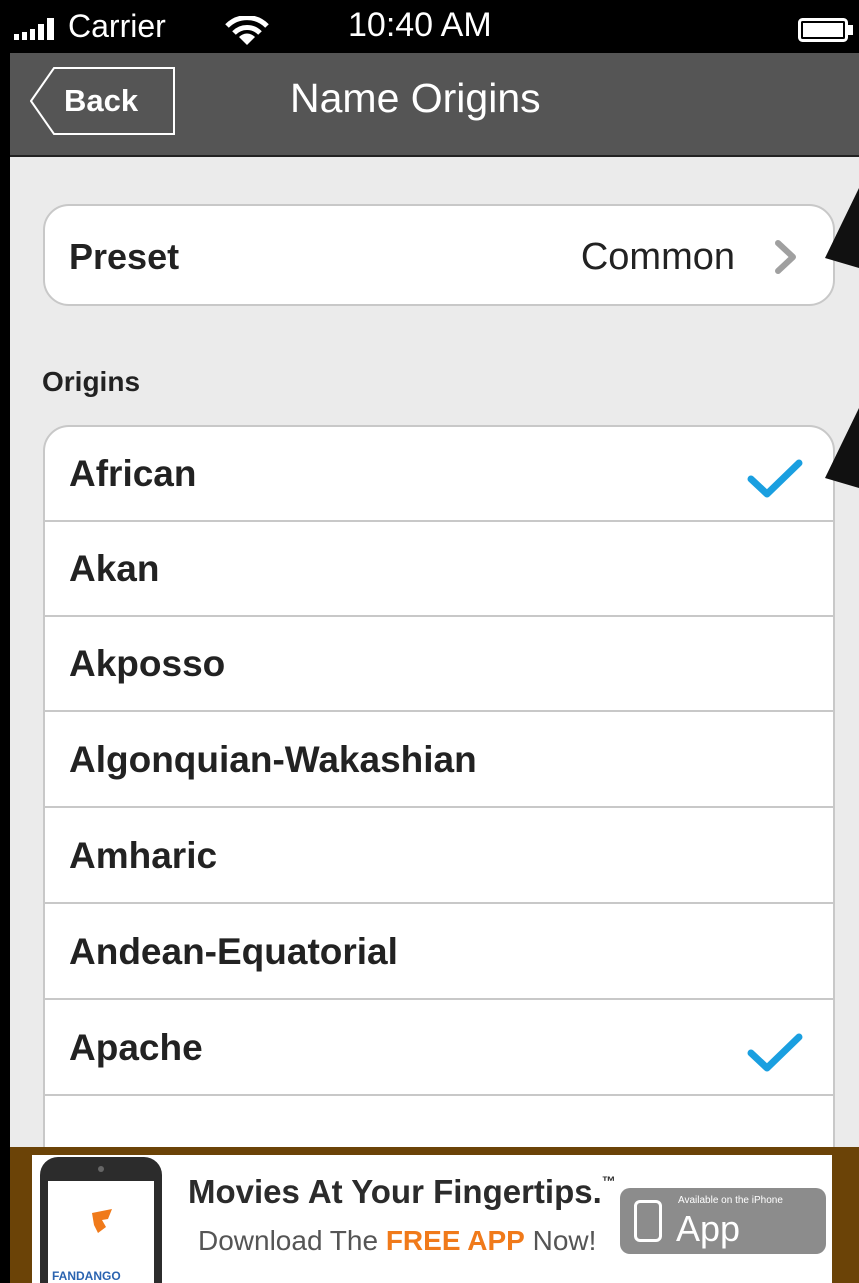  Describe the element at coordinates (439, 1048) in the screenshot. I see `list-item-apache: Apache` at that location.